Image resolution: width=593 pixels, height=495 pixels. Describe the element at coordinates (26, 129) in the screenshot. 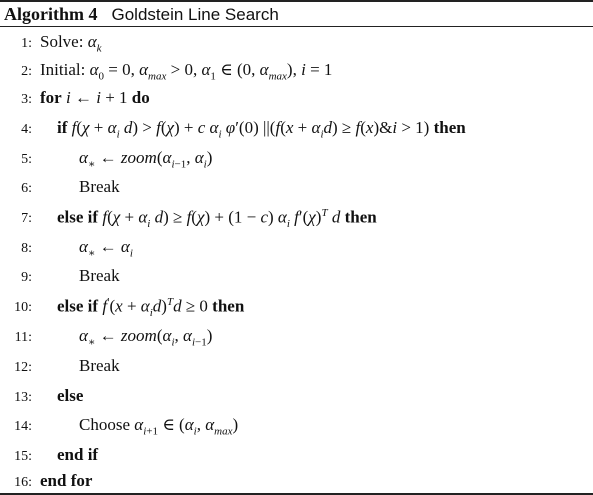

I see `line-number: 4:` at that location.